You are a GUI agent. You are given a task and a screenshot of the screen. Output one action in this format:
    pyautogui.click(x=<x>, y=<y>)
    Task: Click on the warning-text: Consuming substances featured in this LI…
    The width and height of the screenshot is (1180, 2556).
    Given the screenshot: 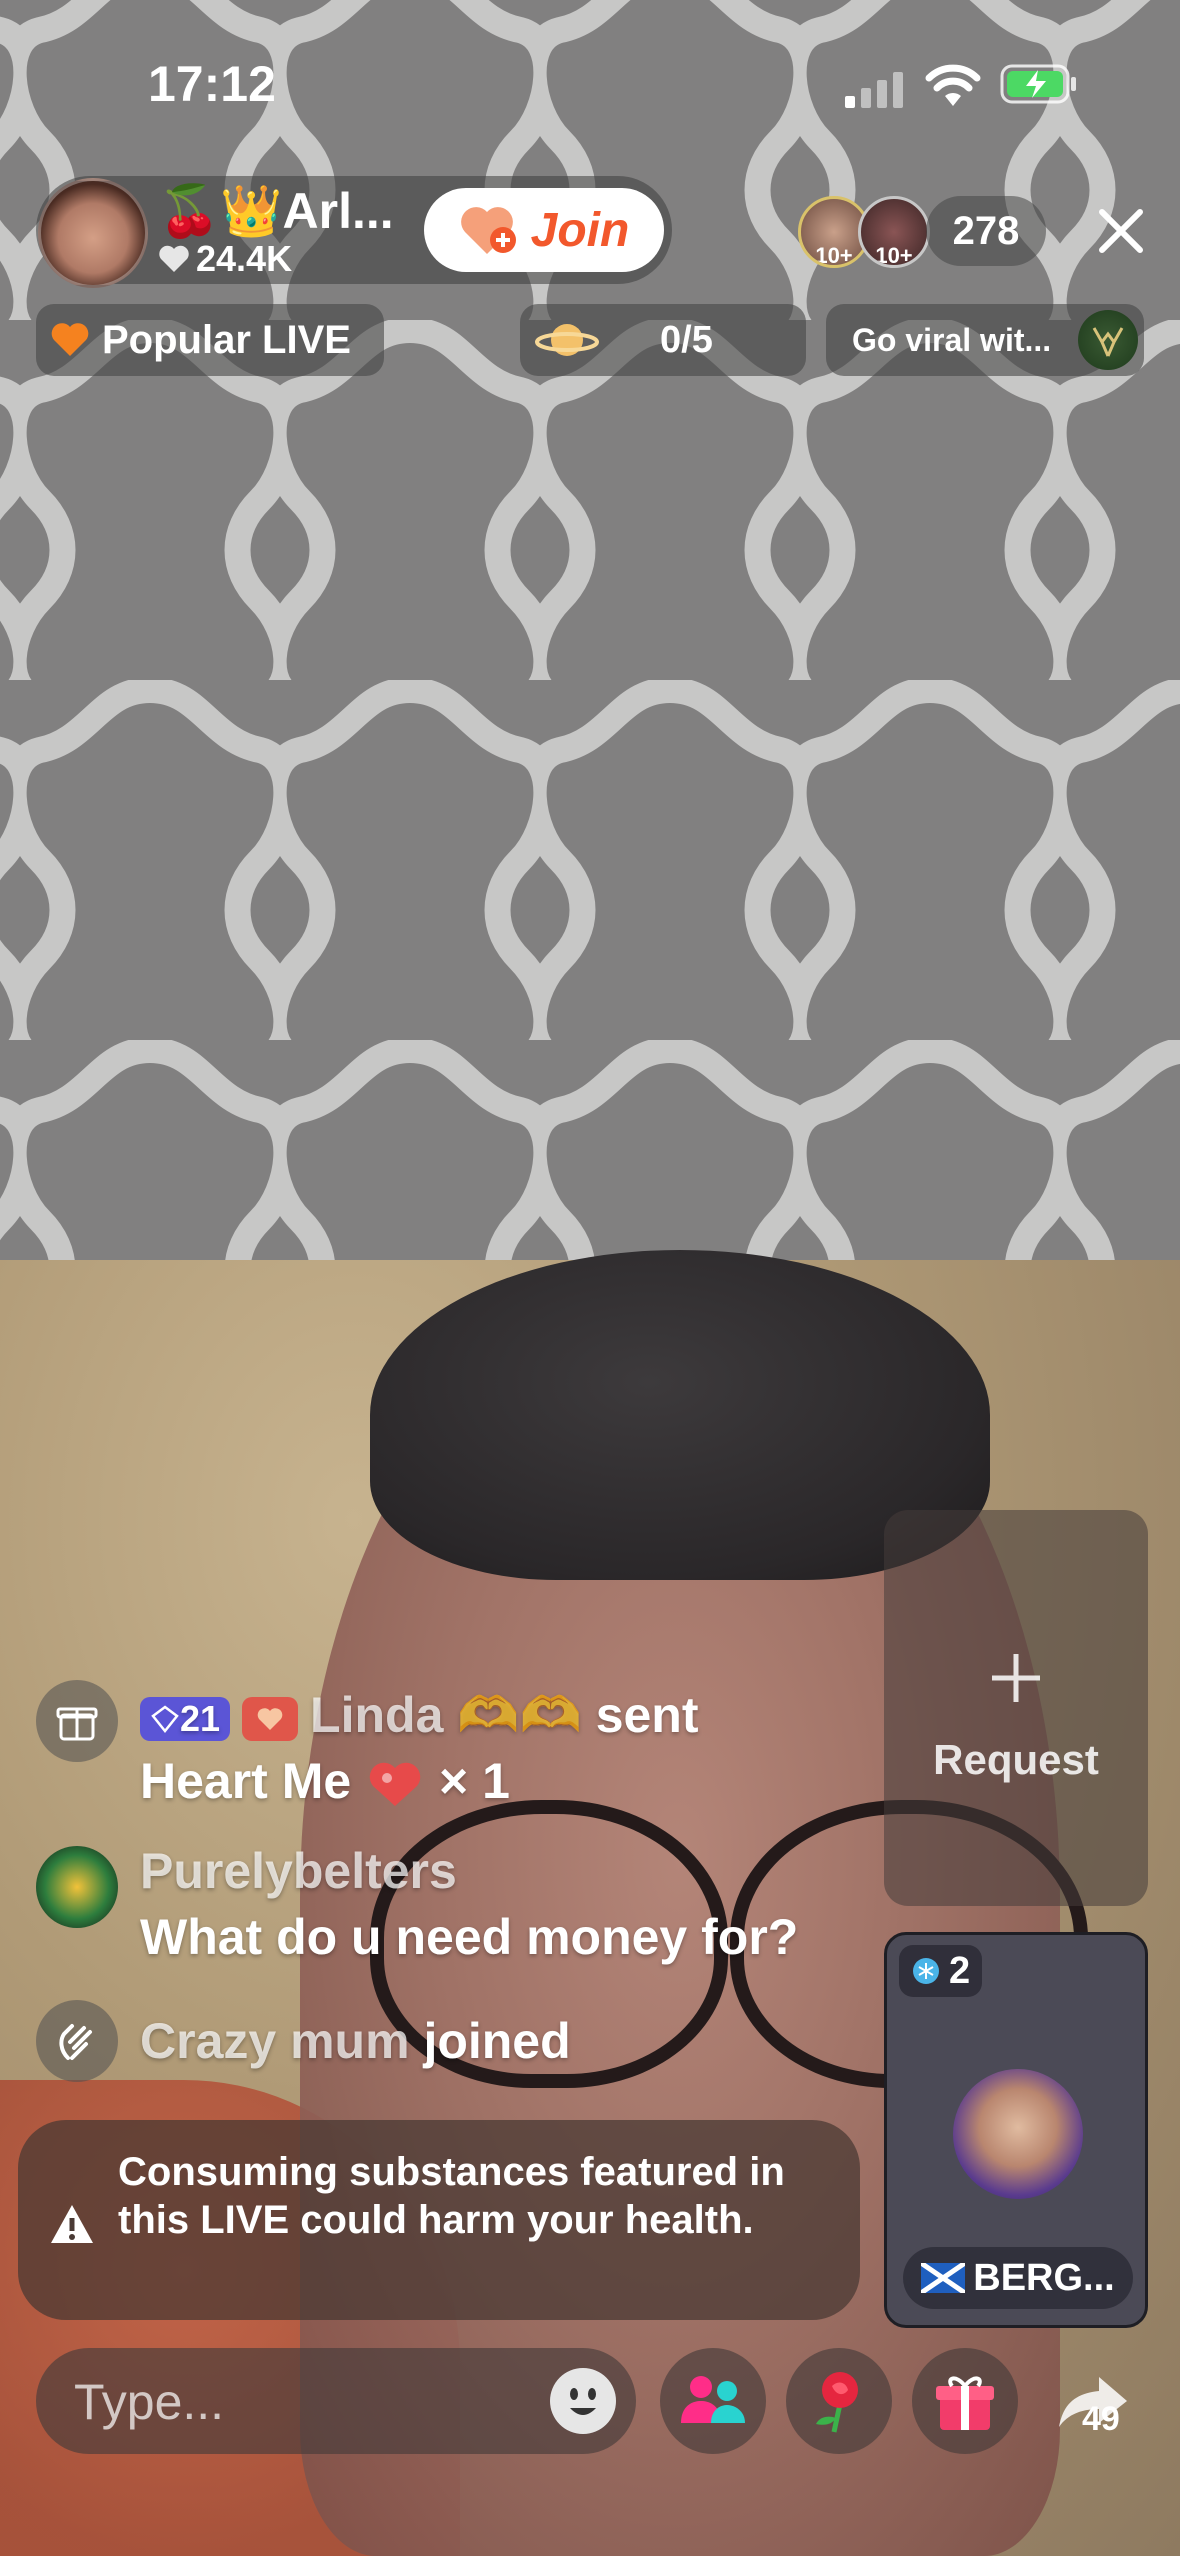 What is the action you would take?
    pyautogui.click(x=451, y=2196)
    